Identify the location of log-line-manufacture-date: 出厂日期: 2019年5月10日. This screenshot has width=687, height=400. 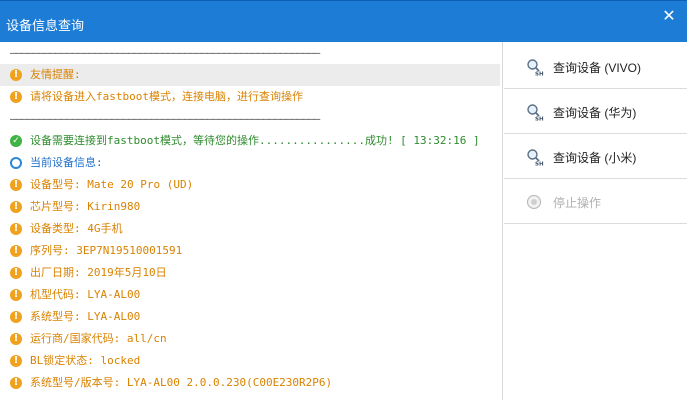
(250, 273).